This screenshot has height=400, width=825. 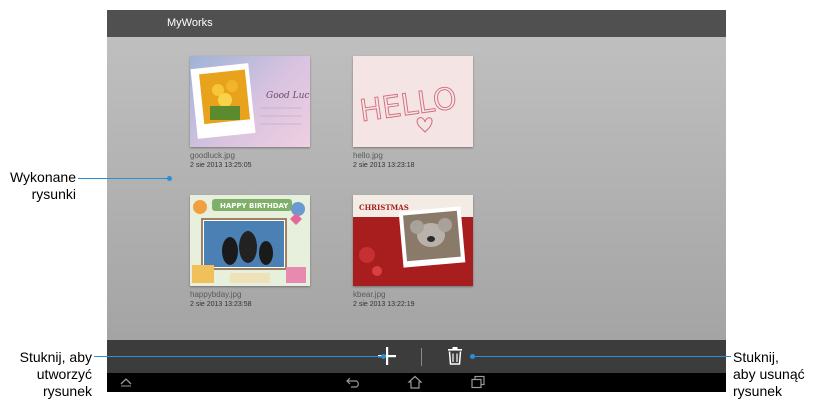 I want to click on hello-thumb-text: HELLO, so click(x=408, y=105).